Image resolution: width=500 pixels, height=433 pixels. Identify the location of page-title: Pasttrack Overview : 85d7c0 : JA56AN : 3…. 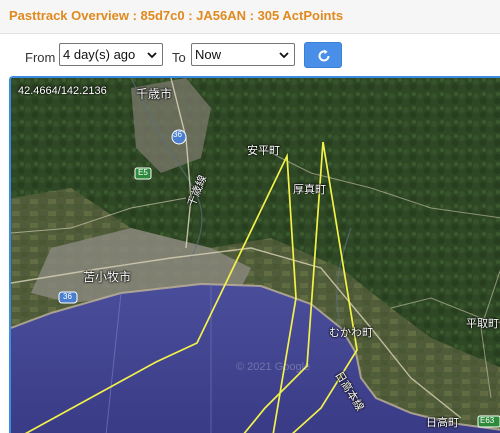
(176, 15).